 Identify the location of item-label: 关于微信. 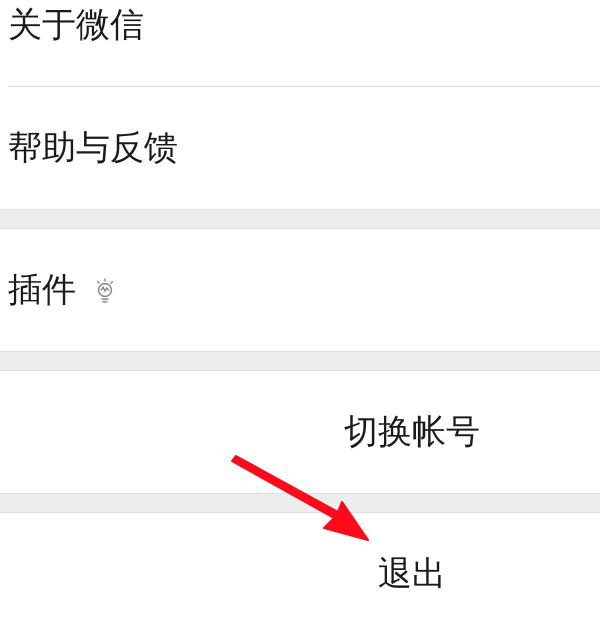
(76, 25).